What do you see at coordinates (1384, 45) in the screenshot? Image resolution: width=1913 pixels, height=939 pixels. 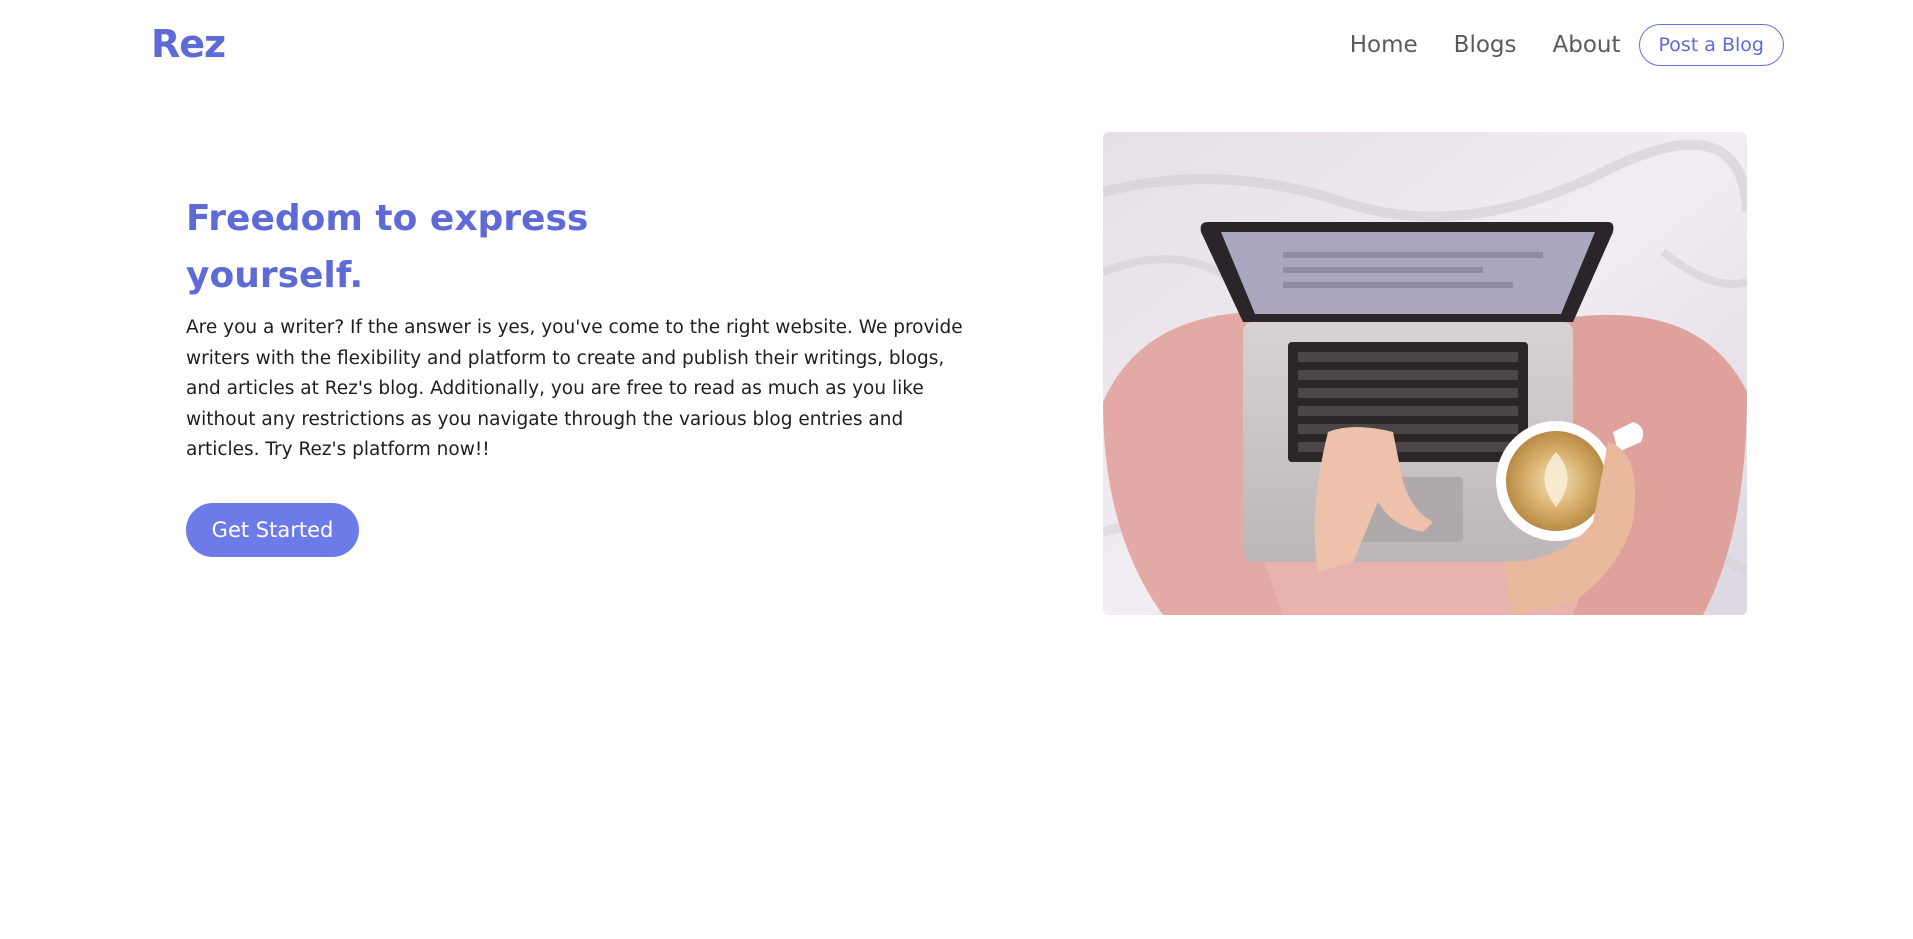 I see `nav-home: Home` at bounding box center [1384, 45].